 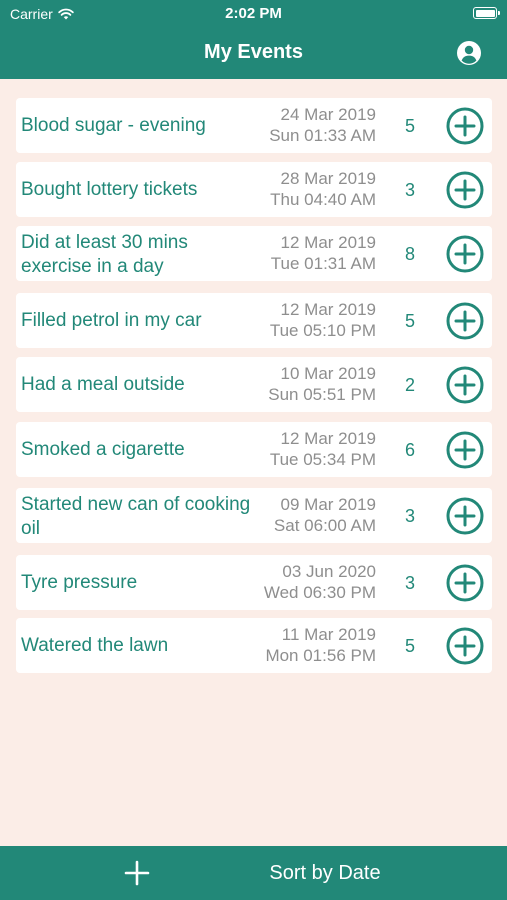 What do you see at coordinates (322, 459) in the screenshot?
I see `event-time: Tue 05:34 PM` at bounding box center [322, 459].